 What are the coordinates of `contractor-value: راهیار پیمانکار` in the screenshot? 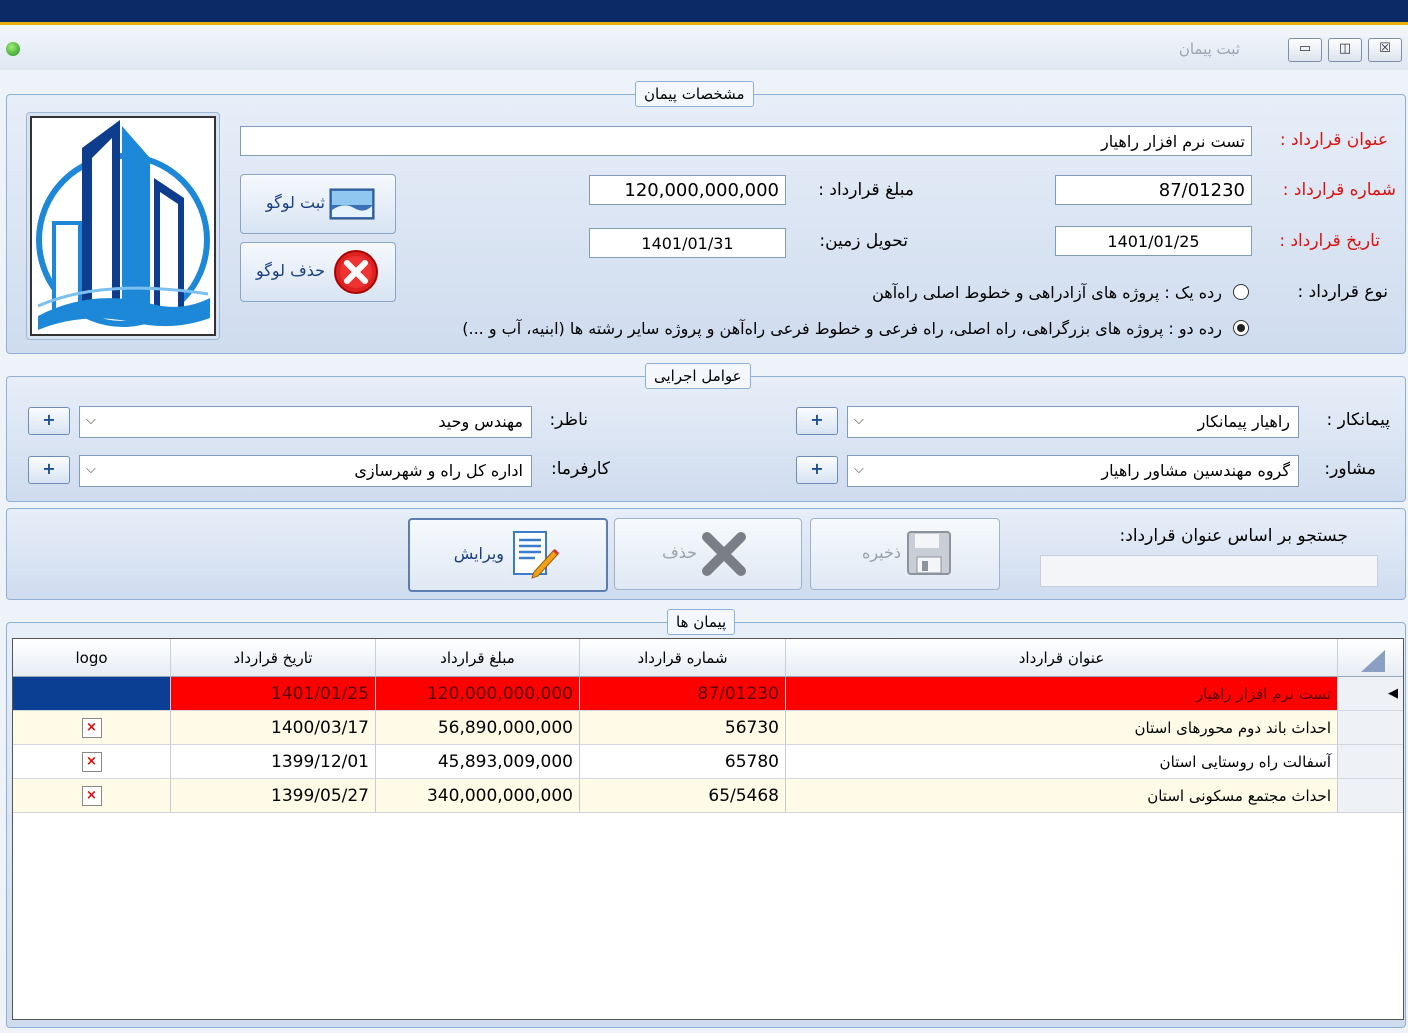 It's located at (1243, 421).